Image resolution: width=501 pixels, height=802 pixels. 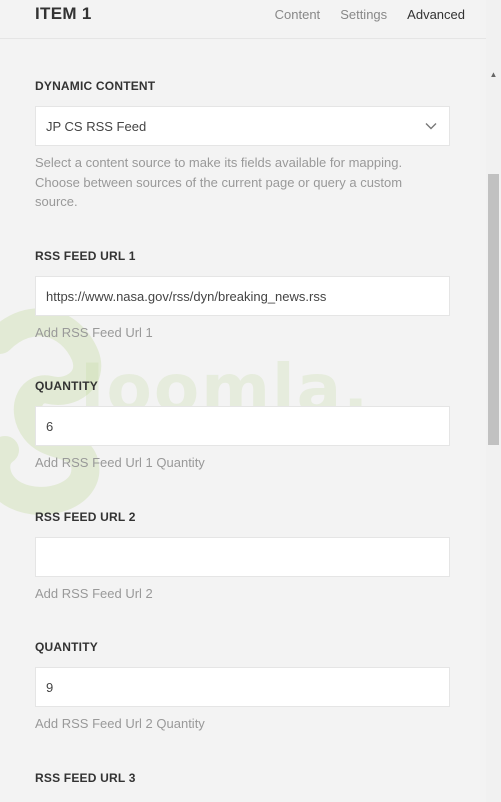 What do you see at coordinates (66, 386) in the screenshot?
I see `quantity-1-label: QUANTITY` at bounding box center [66, 386].